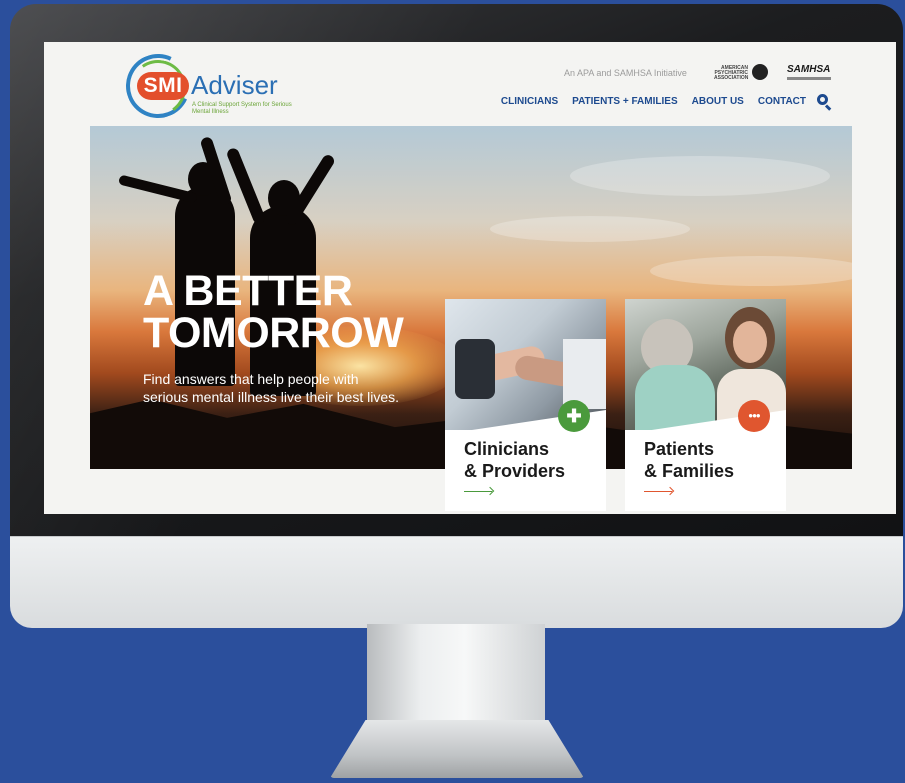 This screenshot has height=783, width=905. I want to click on nav-clinicians: CLINICIANS, so click(529, 101).